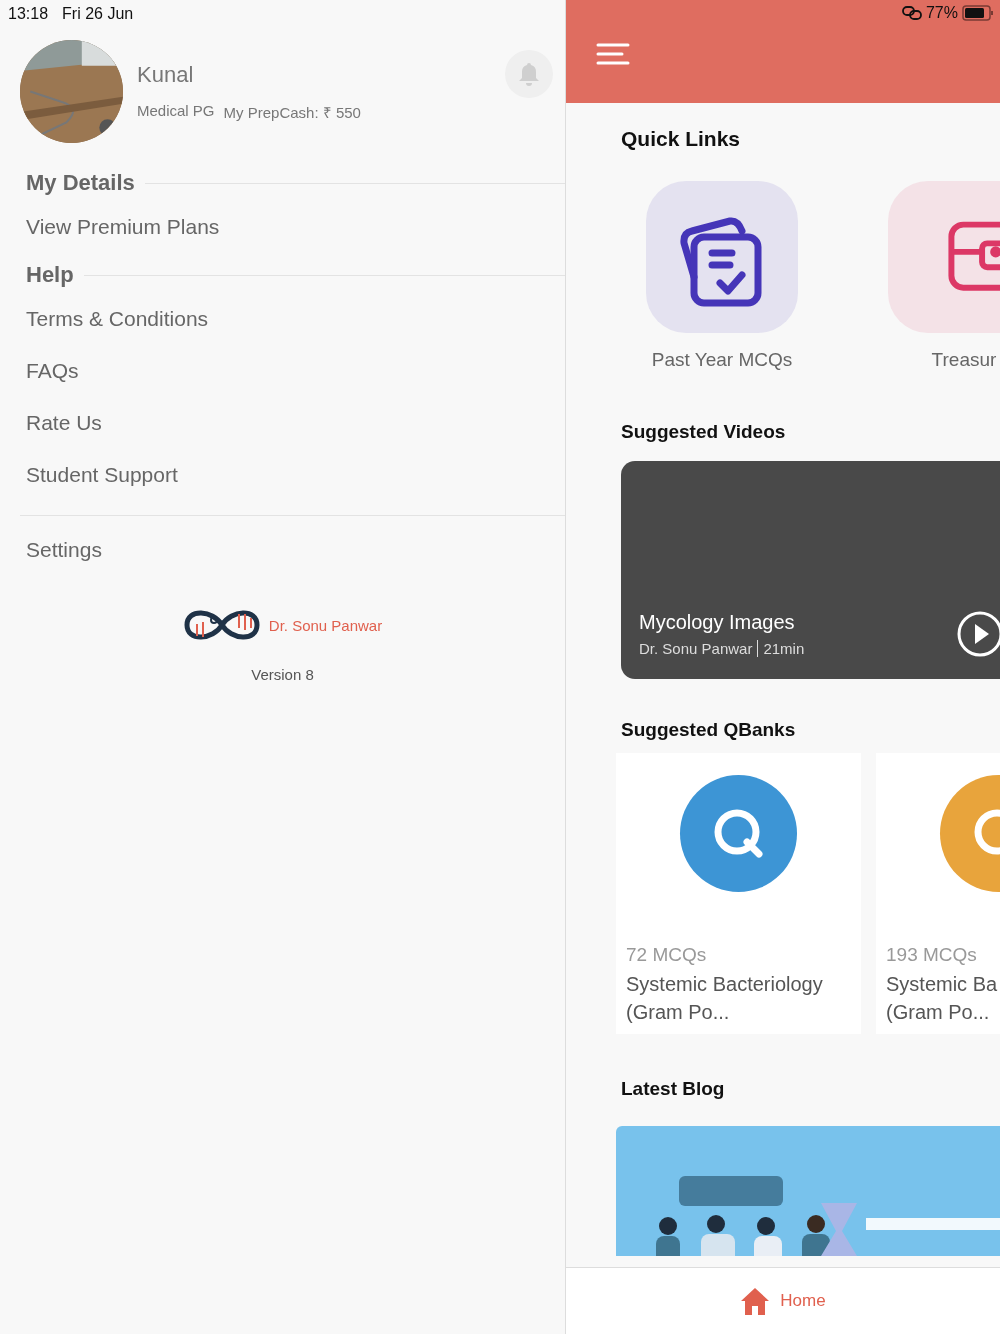 The image size is (1000, 1334). What do you see at coordinates (932, 955) in the screenshot?
I see `mcq-count: 193 MCQs` at bounding box center [932, 955].